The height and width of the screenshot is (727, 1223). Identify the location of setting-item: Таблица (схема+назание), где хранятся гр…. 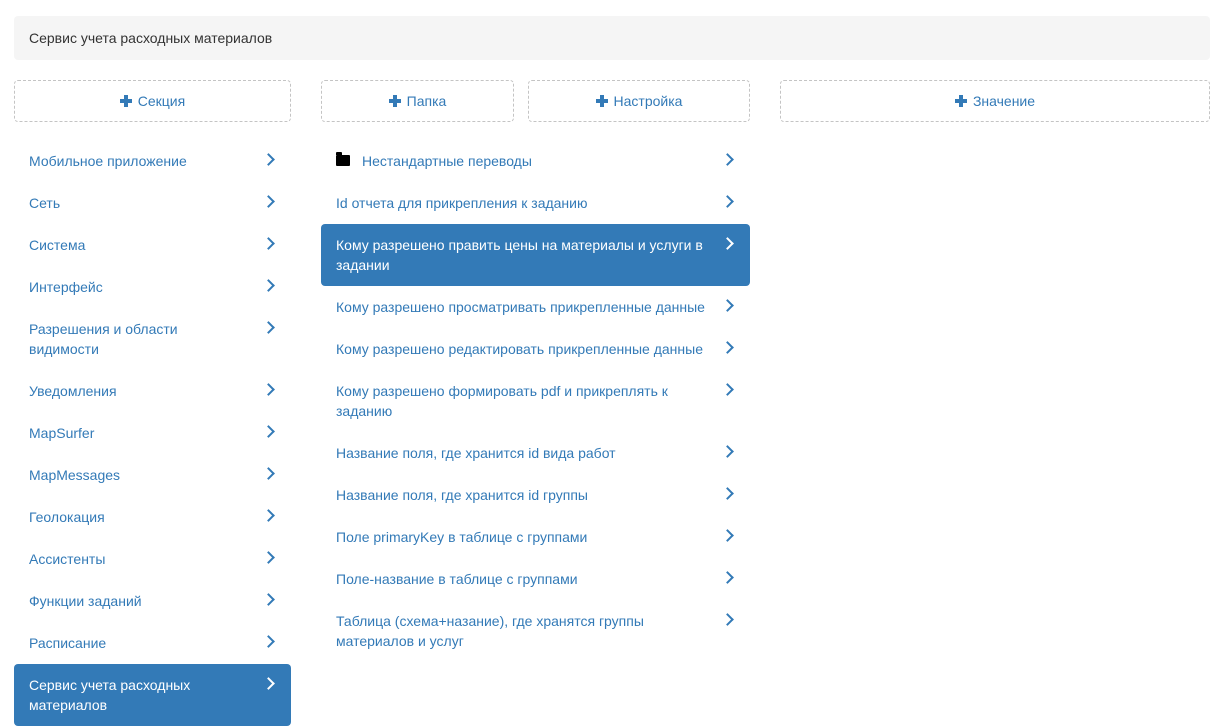
(535, 631).